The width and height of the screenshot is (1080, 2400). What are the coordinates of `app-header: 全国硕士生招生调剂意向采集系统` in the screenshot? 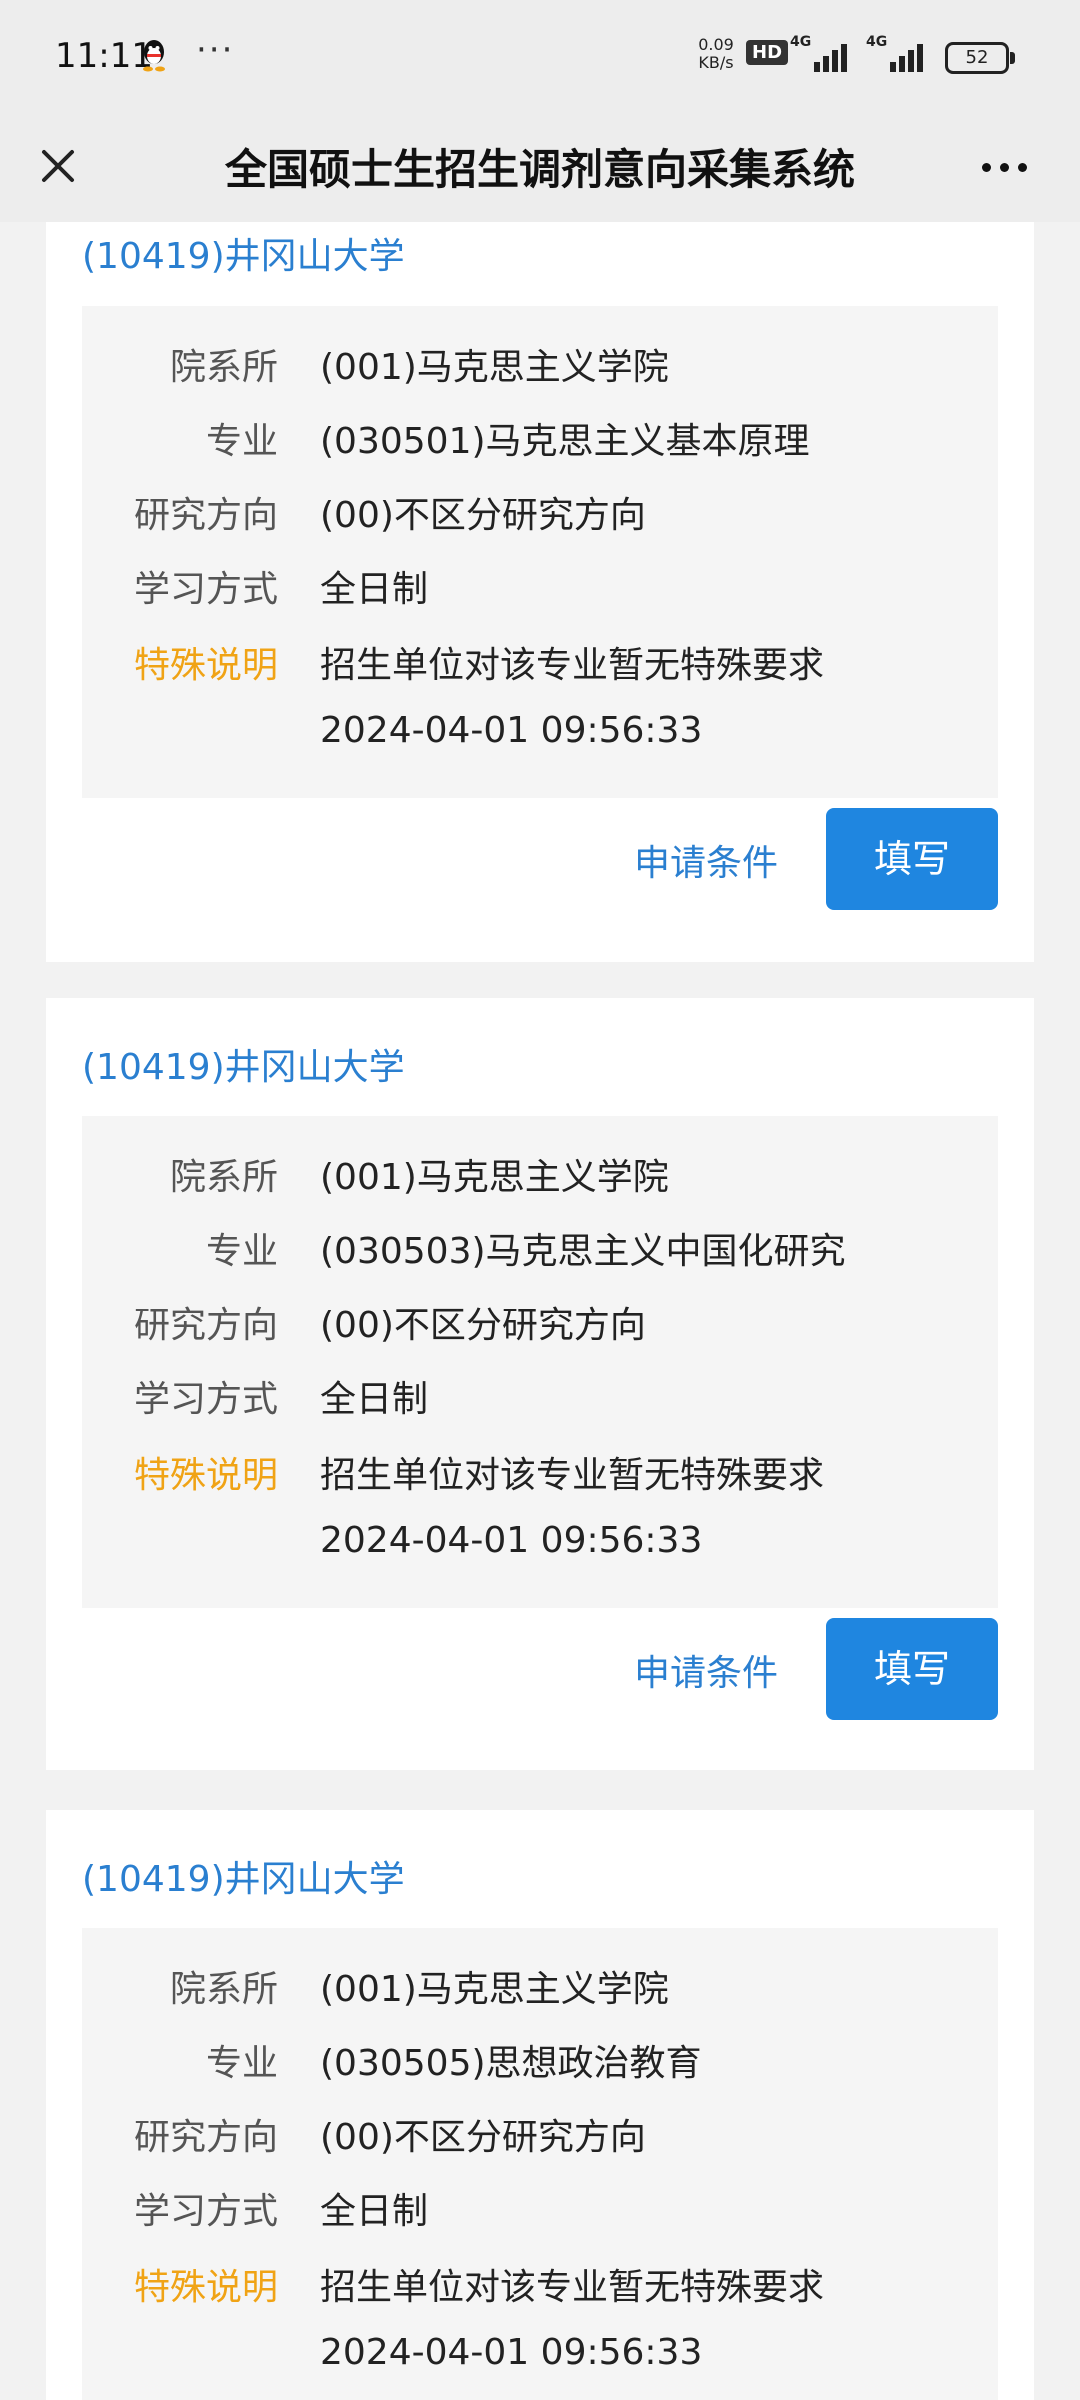 It's located at (540, 166).